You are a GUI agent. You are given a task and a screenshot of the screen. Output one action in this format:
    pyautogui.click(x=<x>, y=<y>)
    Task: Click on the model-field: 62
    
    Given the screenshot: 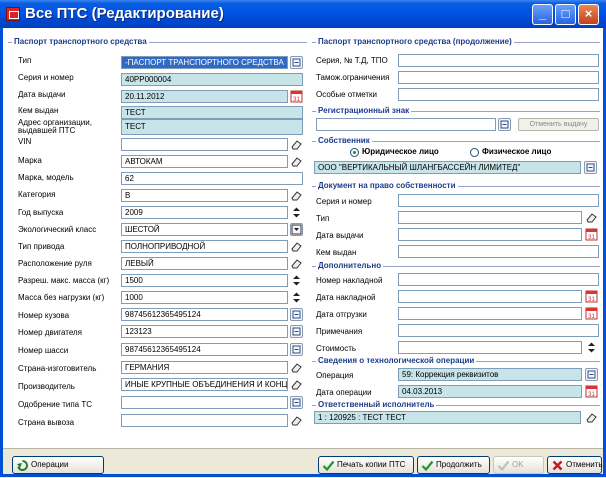 What is the action you would take?
    pyautogui.click(x=212, y=178)
    